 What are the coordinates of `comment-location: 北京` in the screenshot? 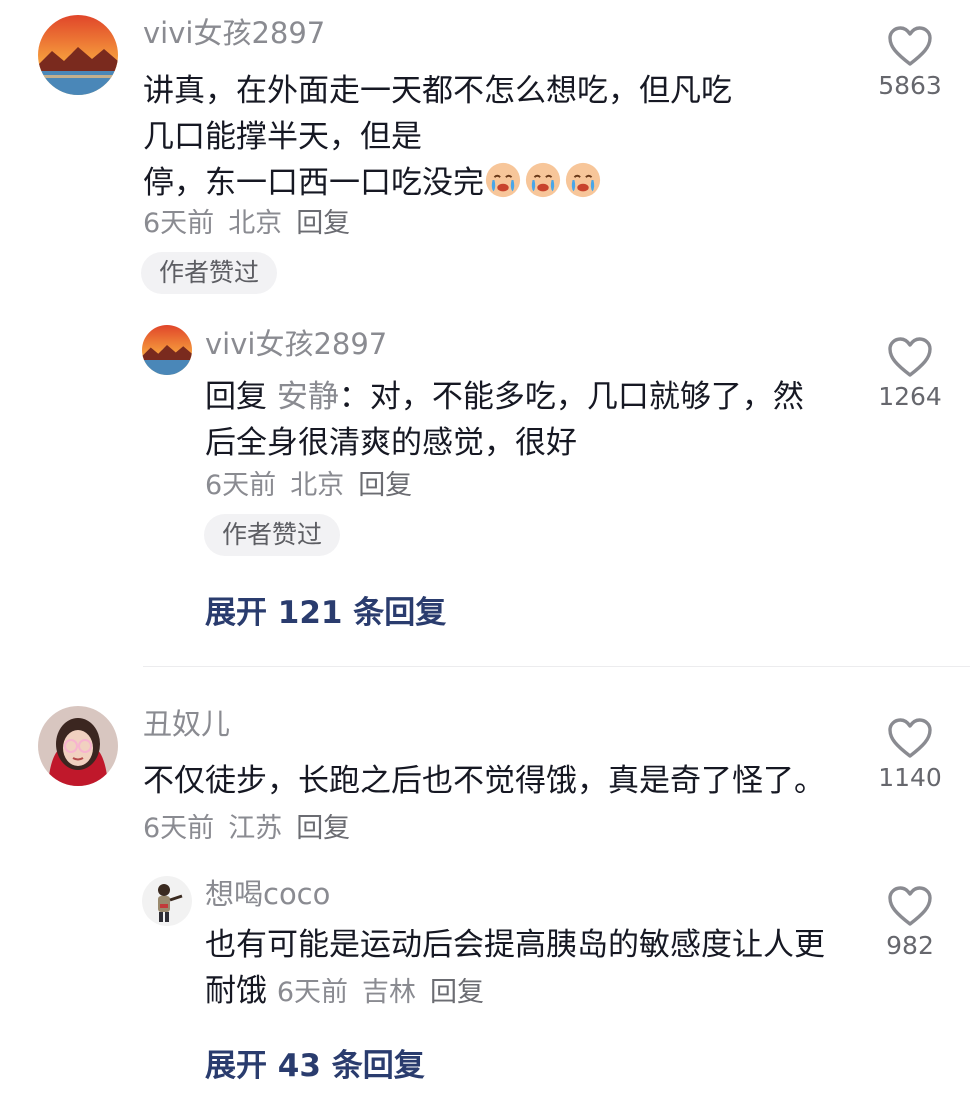 It's located at (255, 223).